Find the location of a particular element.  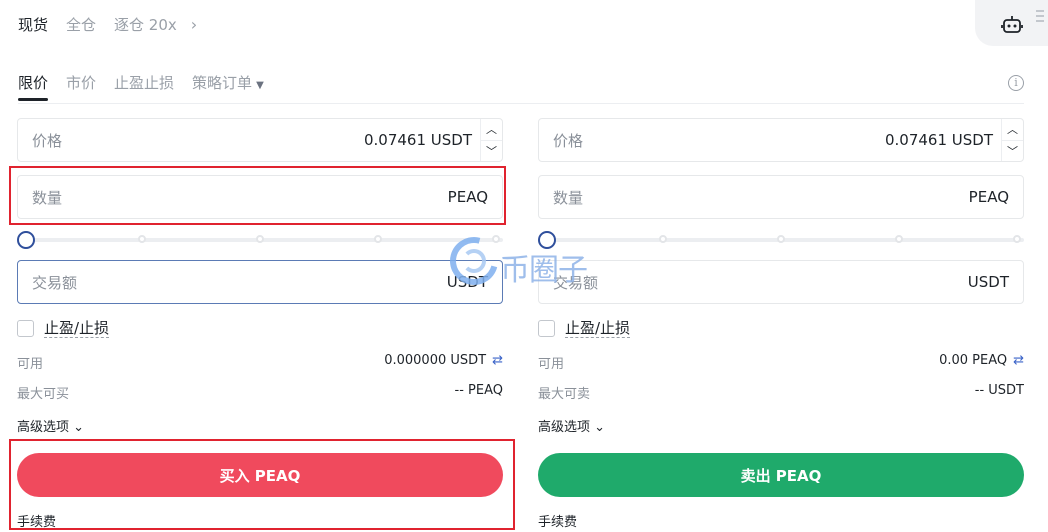

buy-amount-label: 交易额 is located at coordinates (55, 282).